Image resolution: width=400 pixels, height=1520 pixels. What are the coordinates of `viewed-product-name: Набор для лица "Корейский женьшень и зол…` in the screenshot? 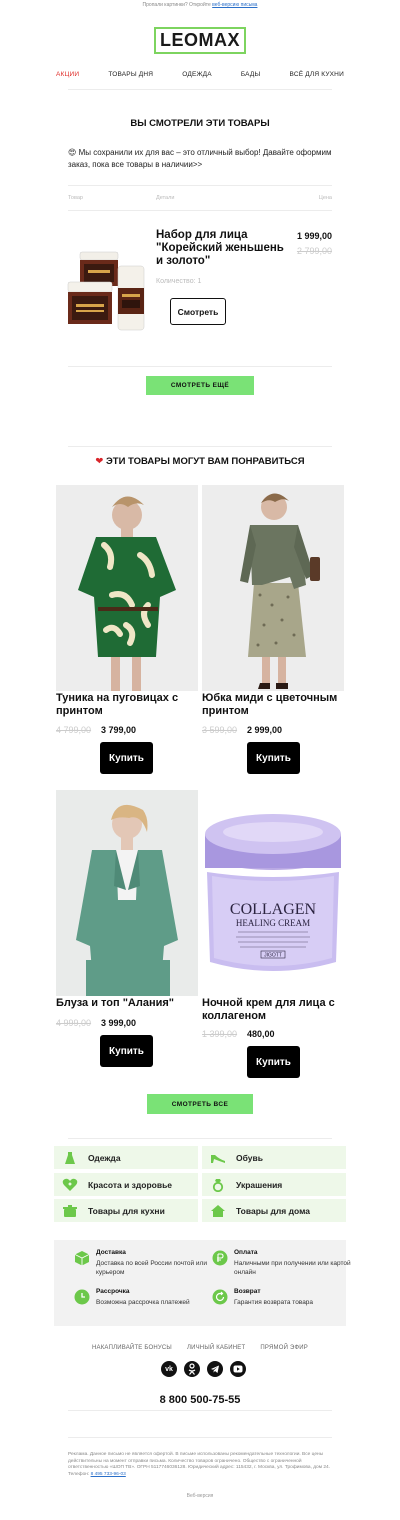 It's located at (221, 248).